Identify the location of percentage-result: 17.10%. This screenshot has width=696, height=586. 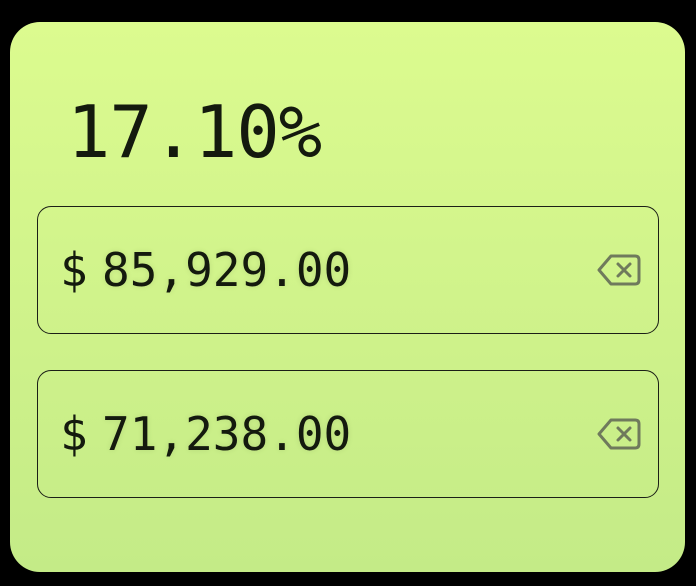
(194, 132).